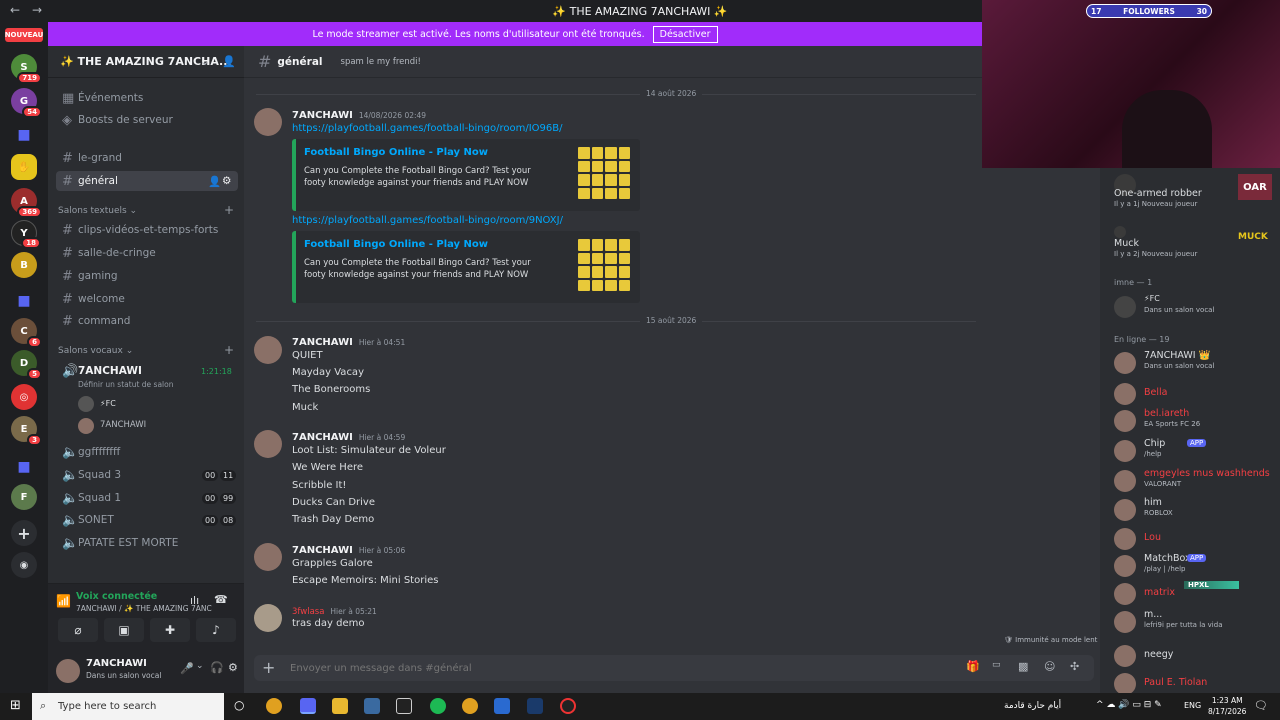 The width and height of the screenshot is (1280, 720). I want to click on voice-channel: 🔈 PATATE EST MORTE, so click(147, 543).